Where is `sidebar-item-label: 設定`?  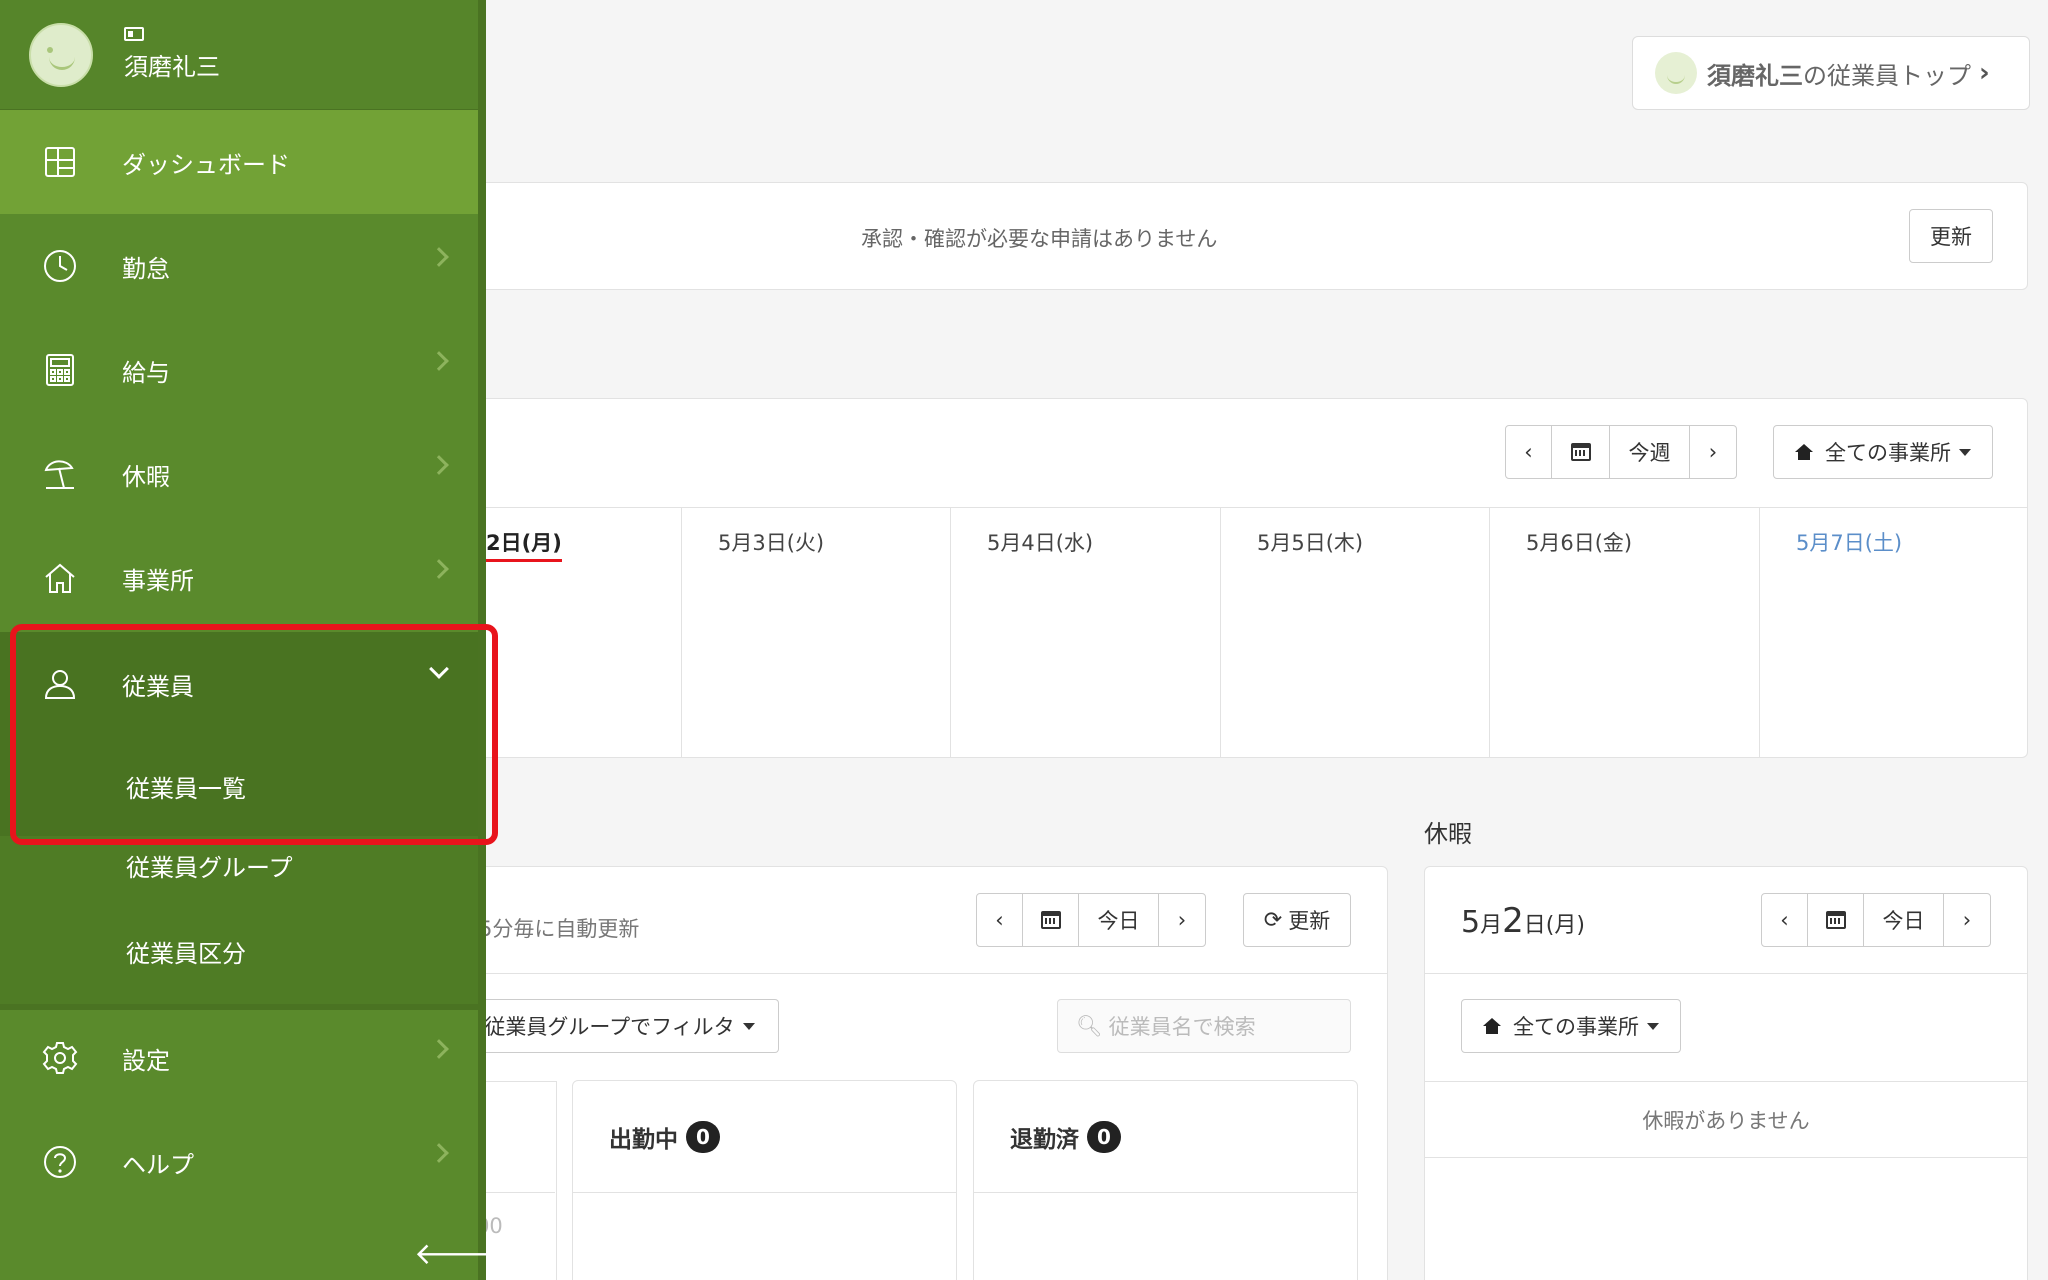
sidebar-item-label: 設定 is located at coordinates (146, 1060).